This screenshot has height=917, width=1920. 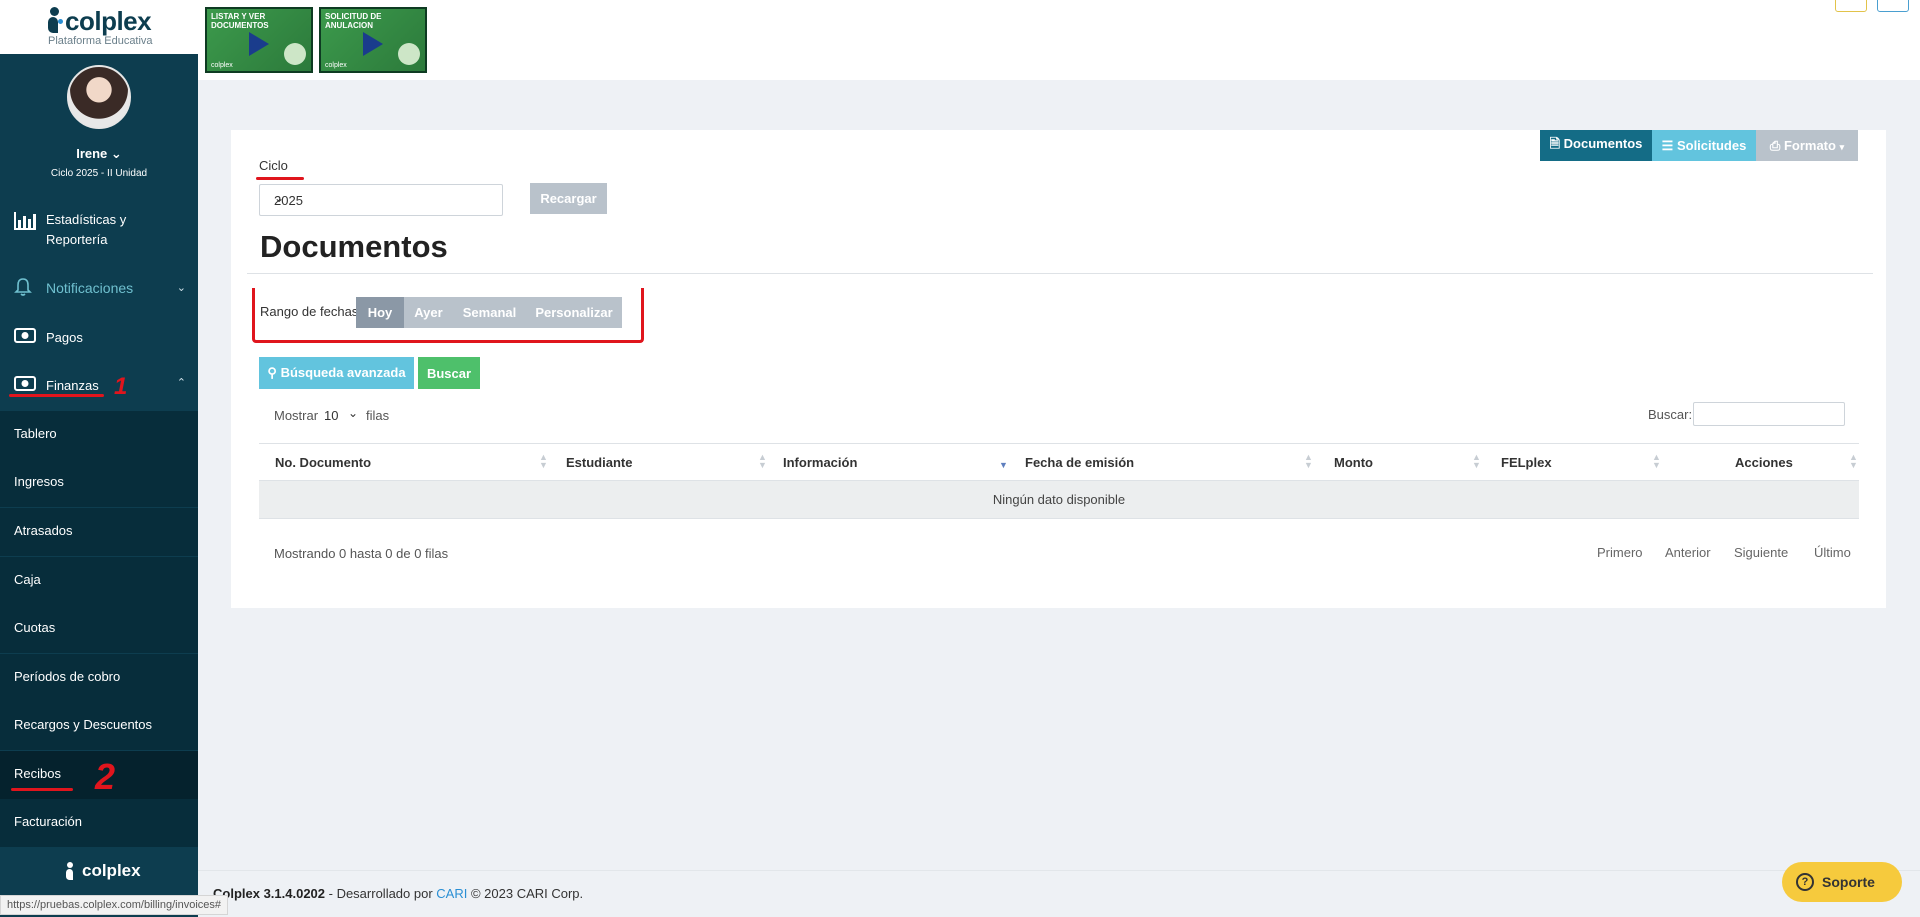 What do you see at coordinates (1764, 462) in the screenshot?
I see `column-acciones: Acciones` at bounding box center [1764, 462].